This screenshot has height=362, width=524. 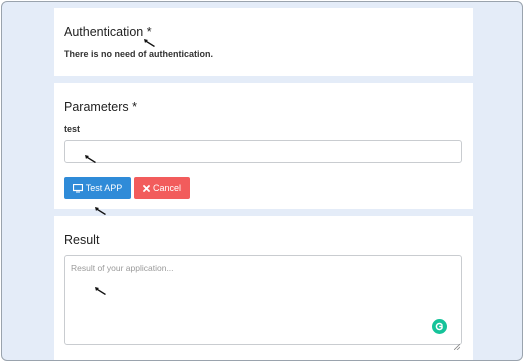 What do you see at coordinates (263, 151) in the screenshot?
I see `test-input` at bounding box center [263, 151].